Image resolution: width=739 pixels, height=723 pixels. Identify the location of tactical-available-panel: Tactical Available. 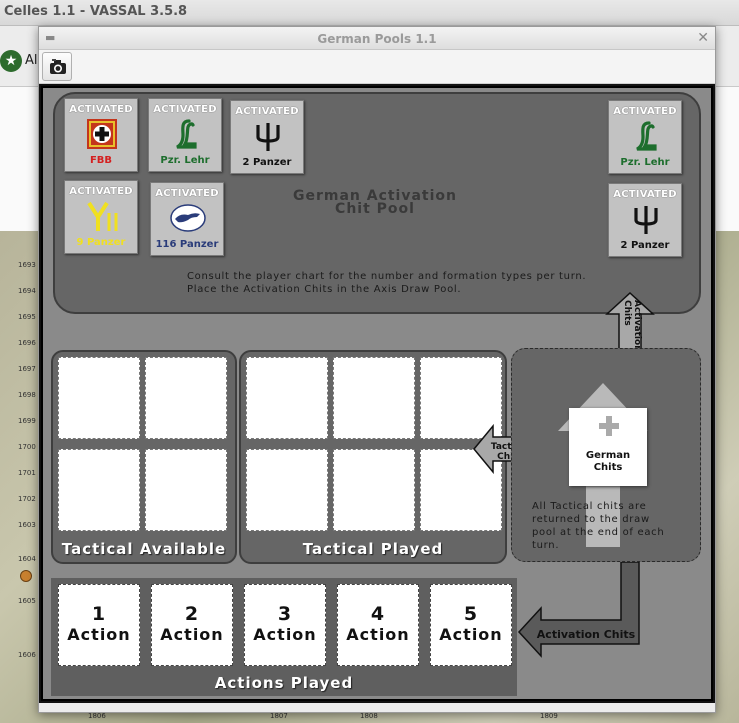
(144, 457).